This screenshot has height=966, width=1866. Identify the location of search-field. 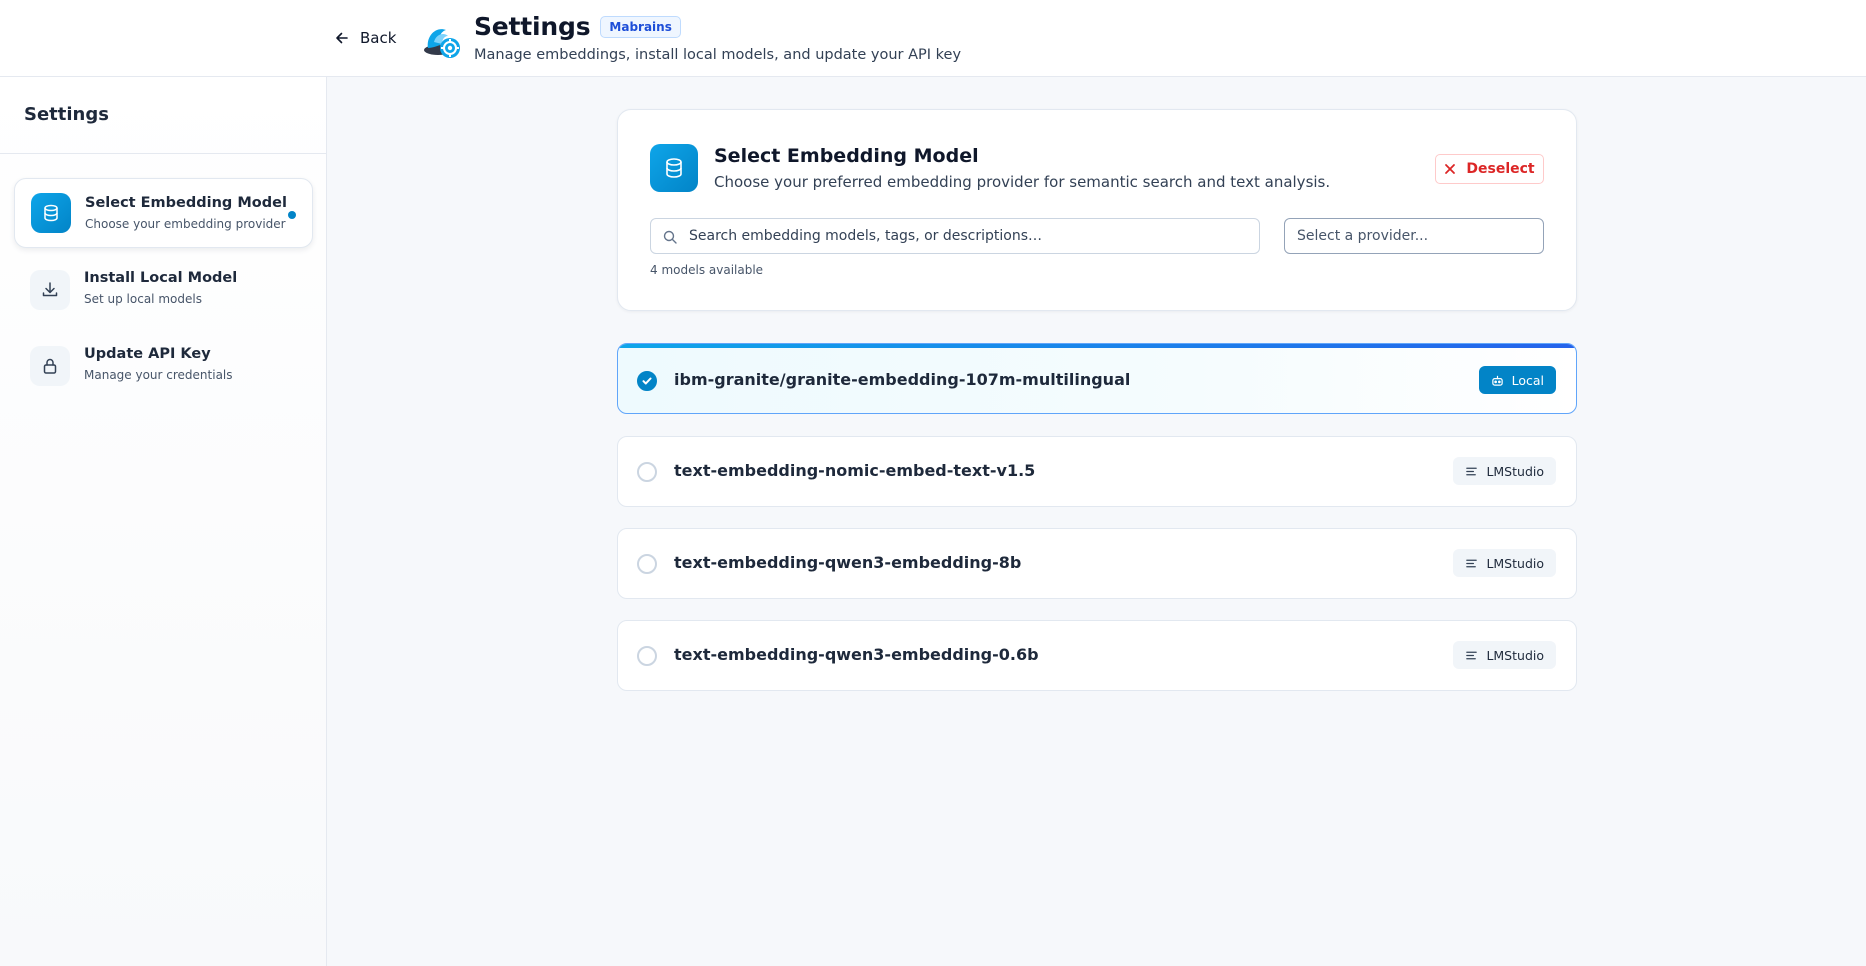
(955, 236).